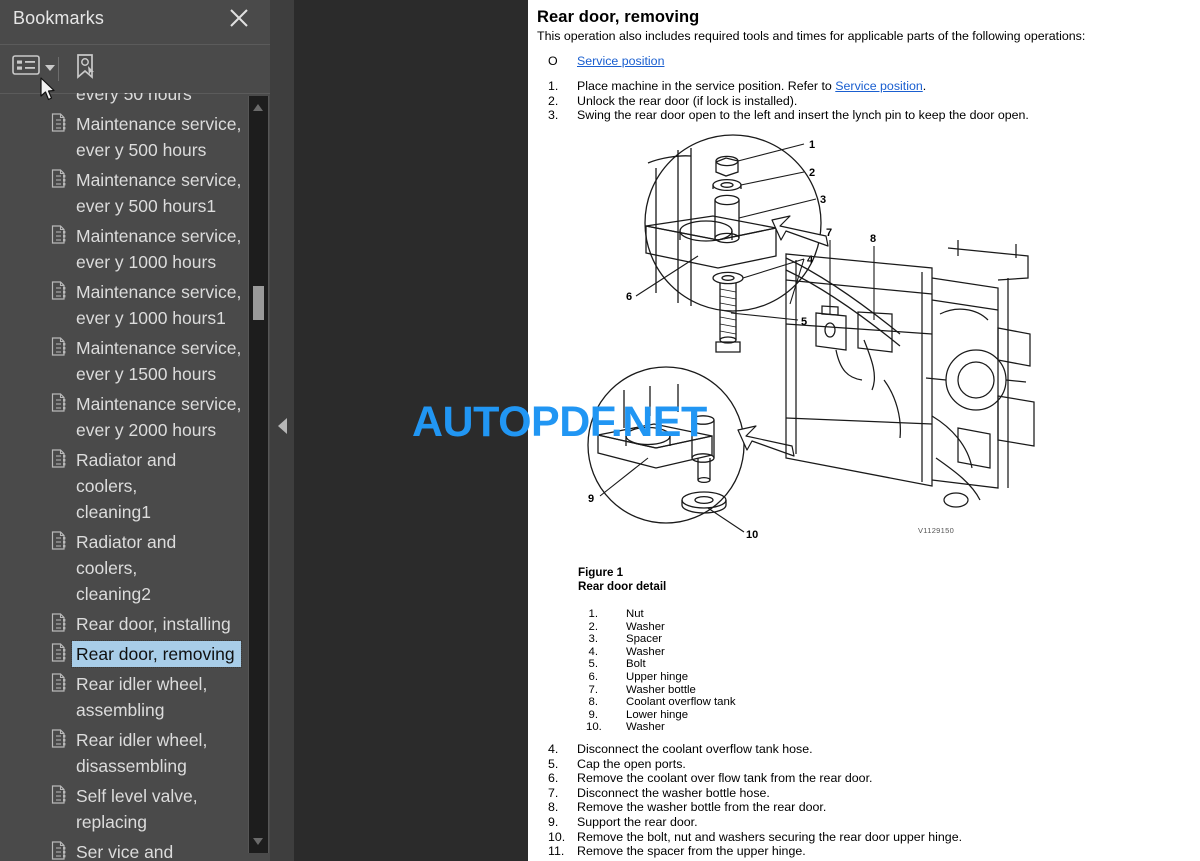  What do you see at coordinates (159, 137) in the screenshot?
I see `bookmark-item-label: Maintenance service, ever y 500 hours` at bounding box center [159, 137].